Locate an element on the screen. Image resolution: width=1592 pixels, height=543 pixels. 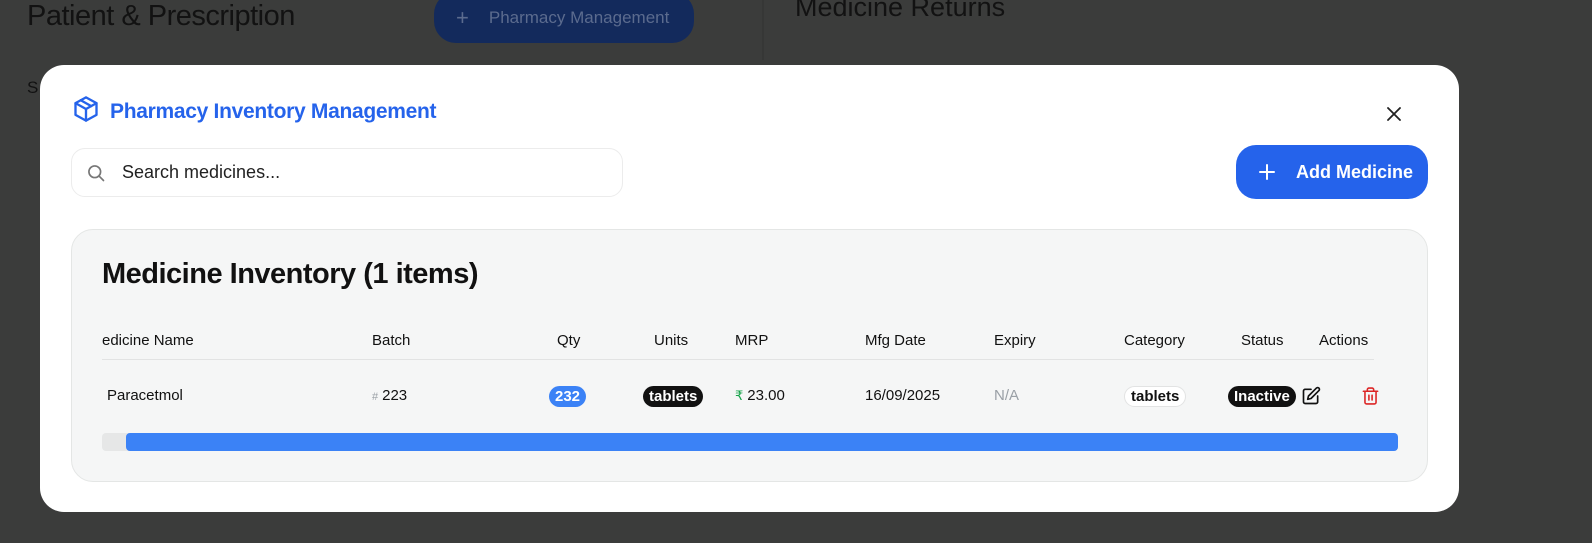
expiry-date: N/A is located at coordinates (1007, 395).